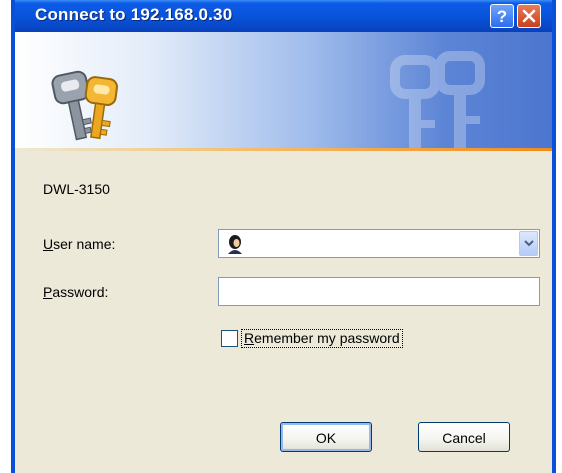 The height and width of the screenshot is (473, 562). I want to click on password-label-mnemonic: P, so click(48, 292).